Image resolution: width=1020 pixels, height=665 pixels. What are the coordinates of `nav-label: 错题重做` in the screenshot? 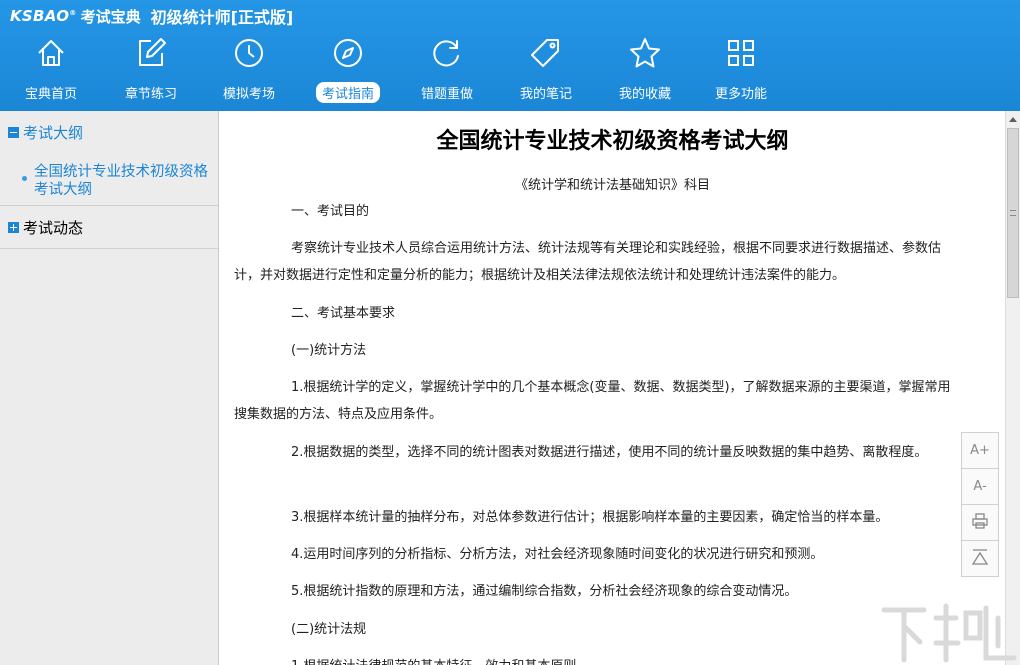 It's located at (447, 94).